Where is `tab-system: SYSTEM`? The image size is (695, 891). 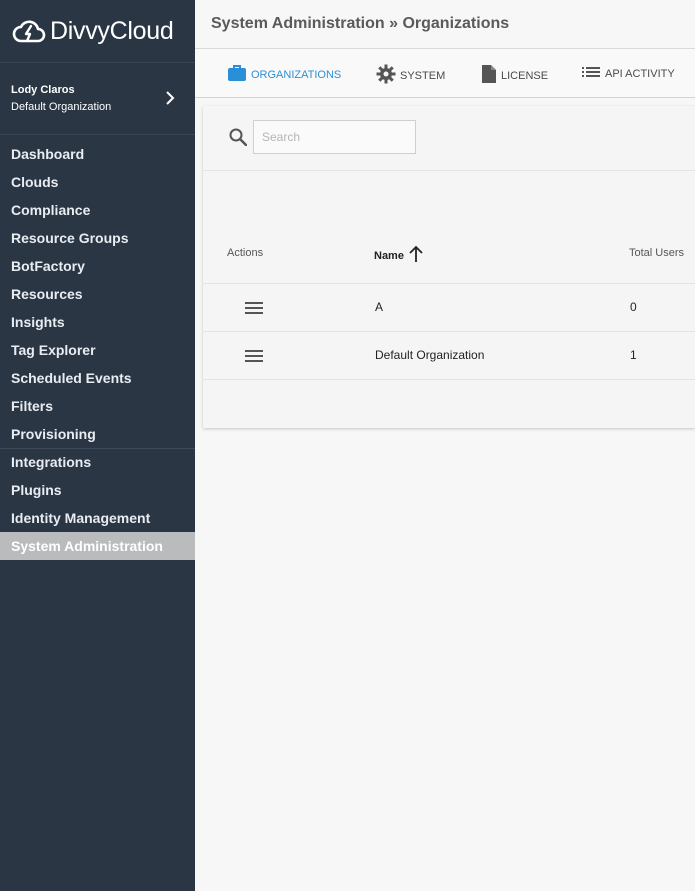 tab-system: SYSTEM is located at coordinates (410, 75).